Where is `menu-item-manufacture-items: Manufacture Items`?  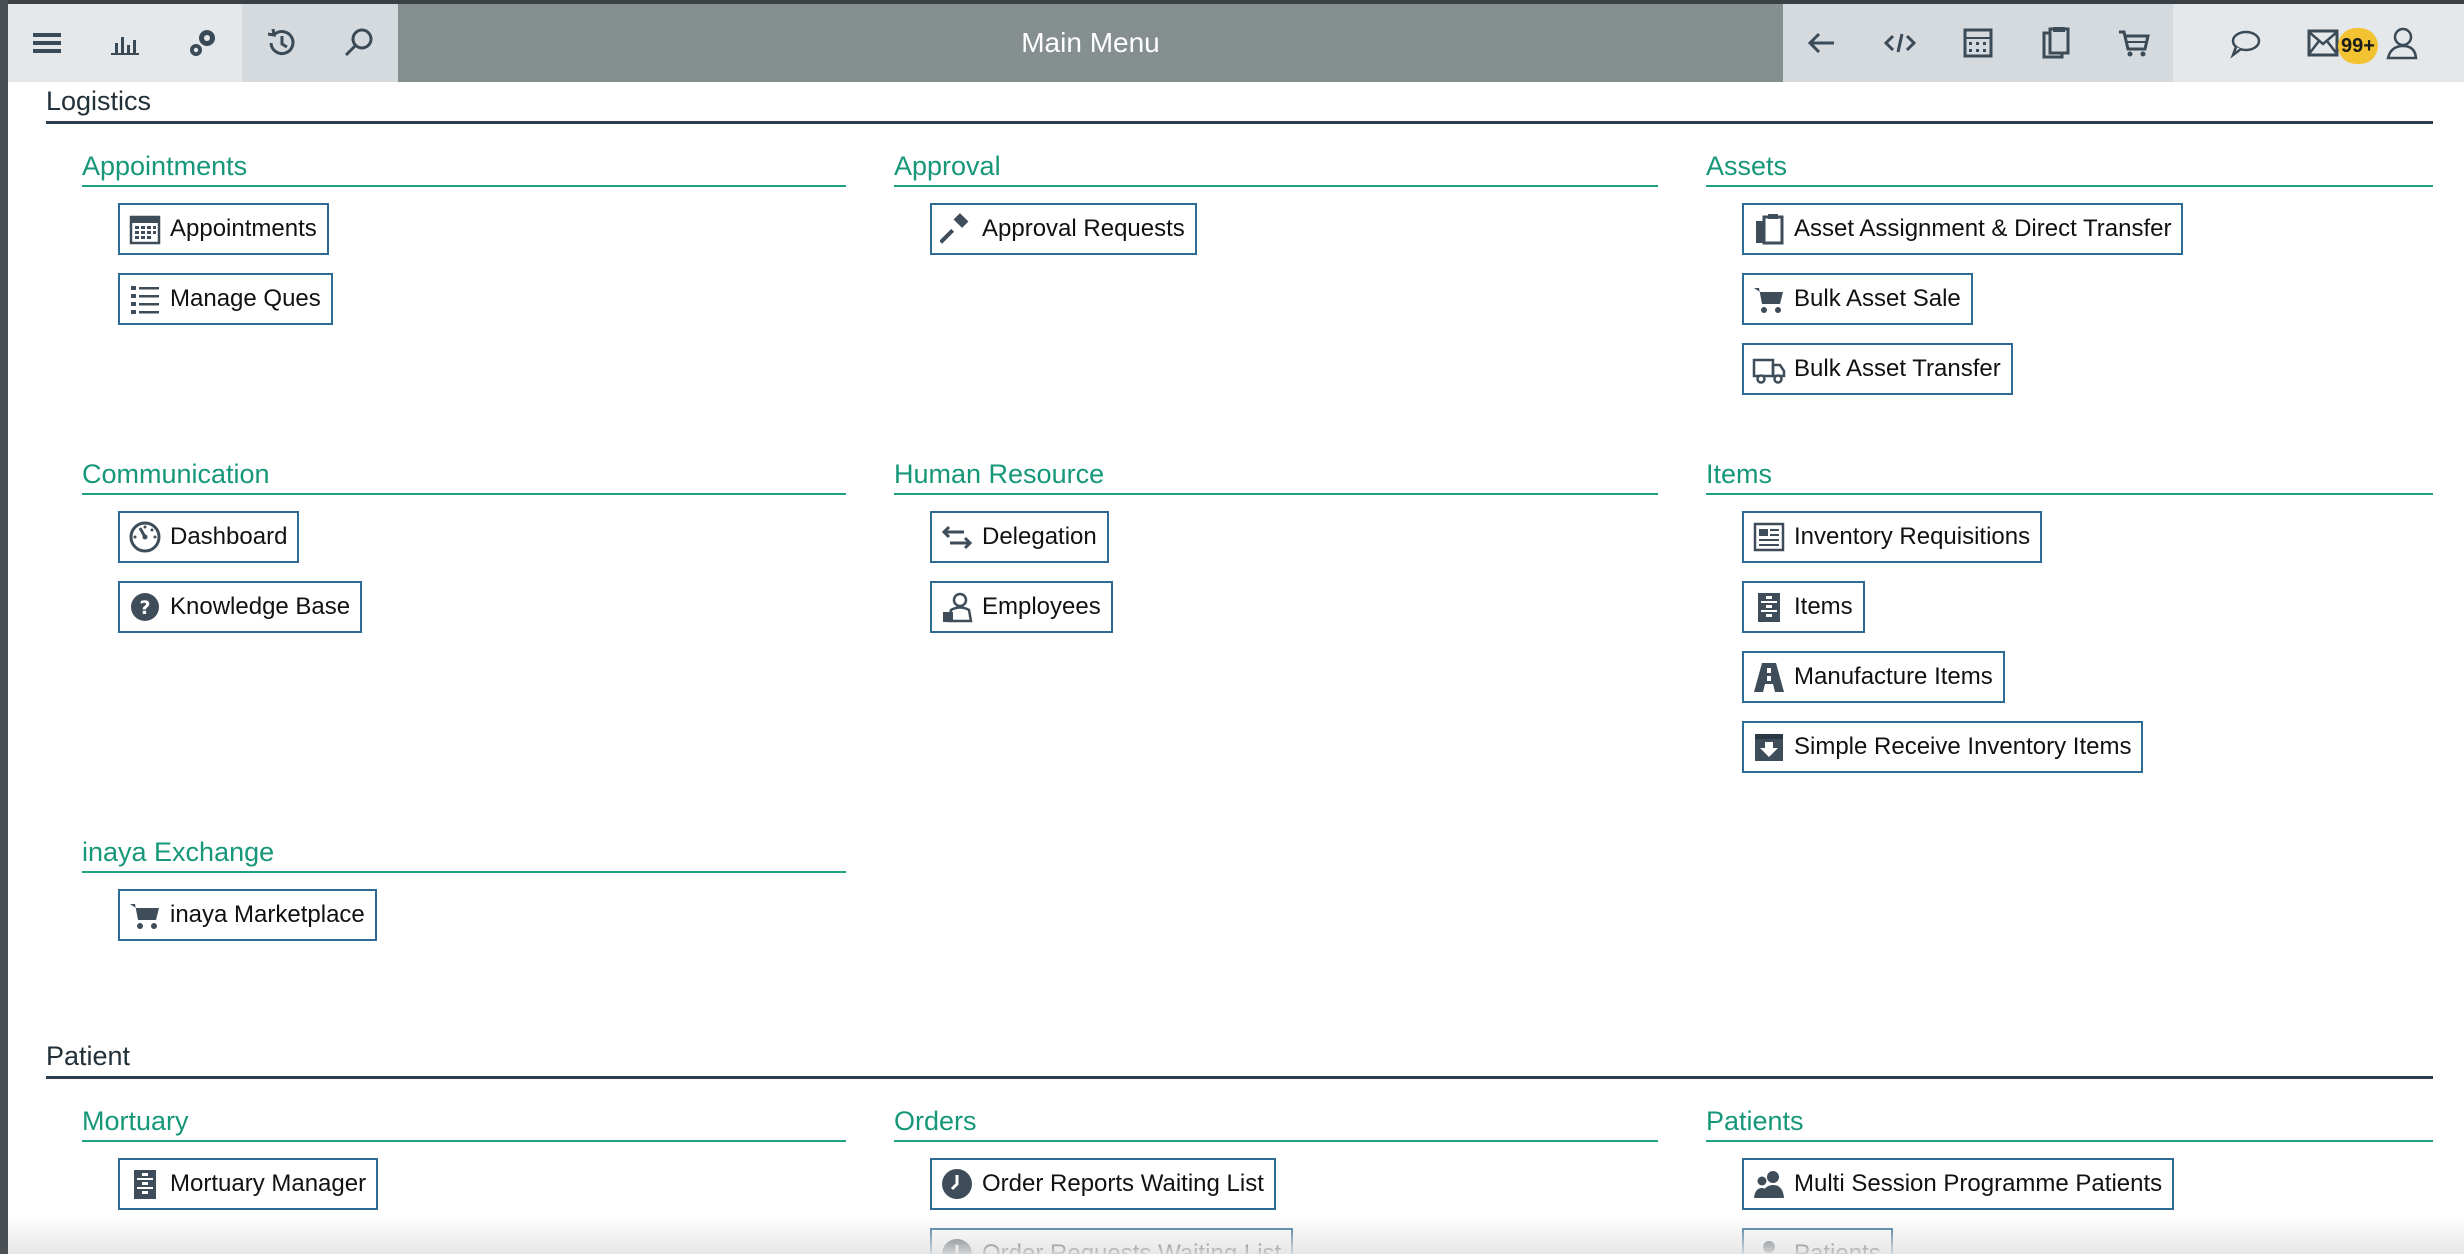
menu-item-manufacture-items: Manufacture Items is located at coordinates (1873, 677).